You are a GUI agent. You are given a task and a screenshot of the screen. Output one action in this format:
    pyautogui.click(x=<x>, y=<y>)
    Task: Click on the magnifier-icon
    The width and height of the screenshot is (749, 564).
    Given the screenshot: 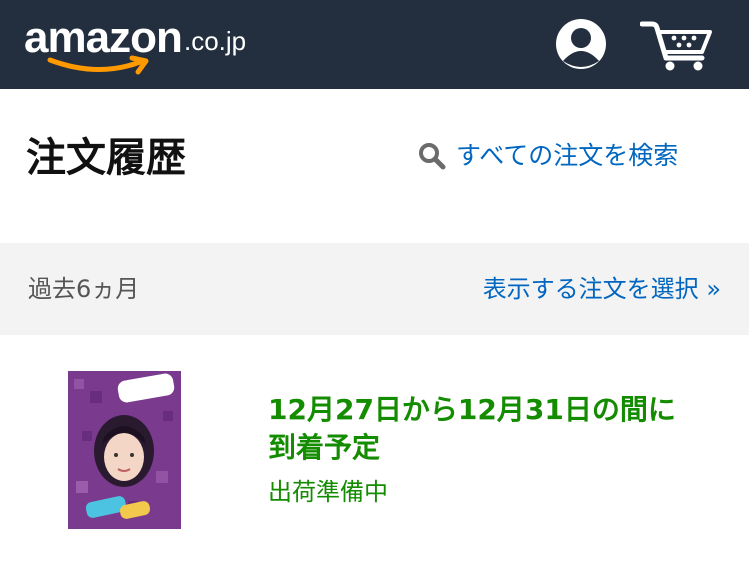 What is the action you would take?
    pyautogui.click(x=432, y=156)
    